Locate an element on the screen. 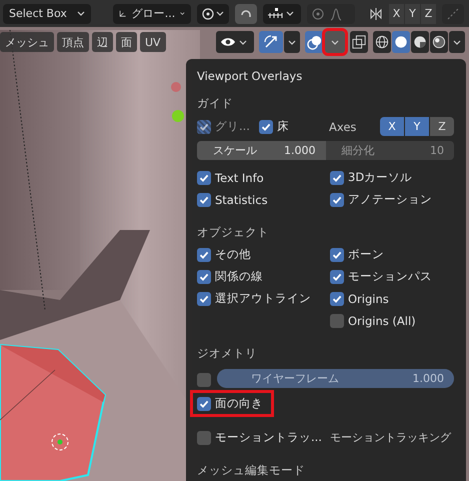  slider-label: ワイヤーフレーム is located at coordinates (295, 378).